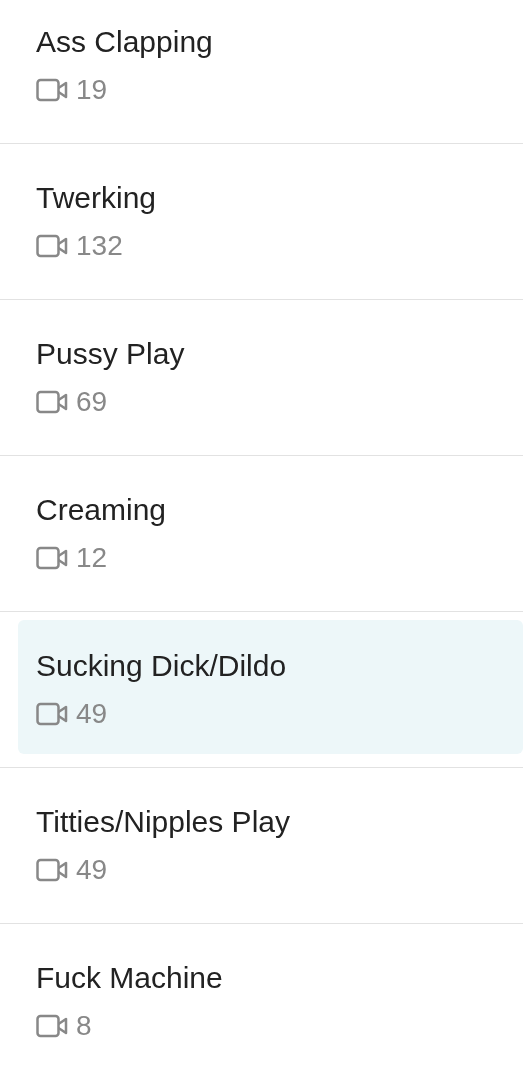 The height and width of the screenshot is (1080, 523). What do you see at coordinates (270, 375) in the screenshot?
I see `category-item: Pussy Play 69` at bounding box center [270, 375].